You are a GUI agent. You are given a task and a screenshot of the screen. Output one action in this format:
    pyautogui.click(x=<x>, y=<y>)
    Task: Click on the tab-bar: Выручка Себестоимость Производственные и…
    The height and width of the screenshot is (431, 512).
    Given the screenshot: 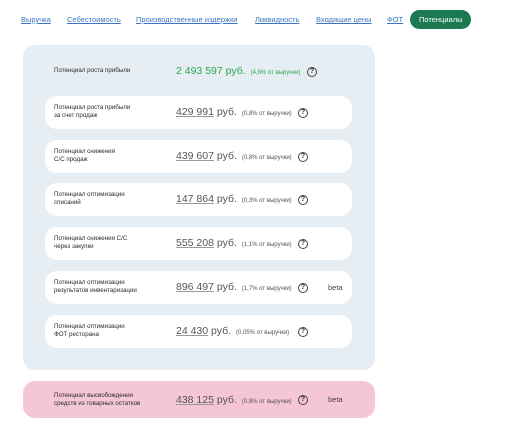 What is the action you would take?
    pyautogui.click(x=256, y=20)
    